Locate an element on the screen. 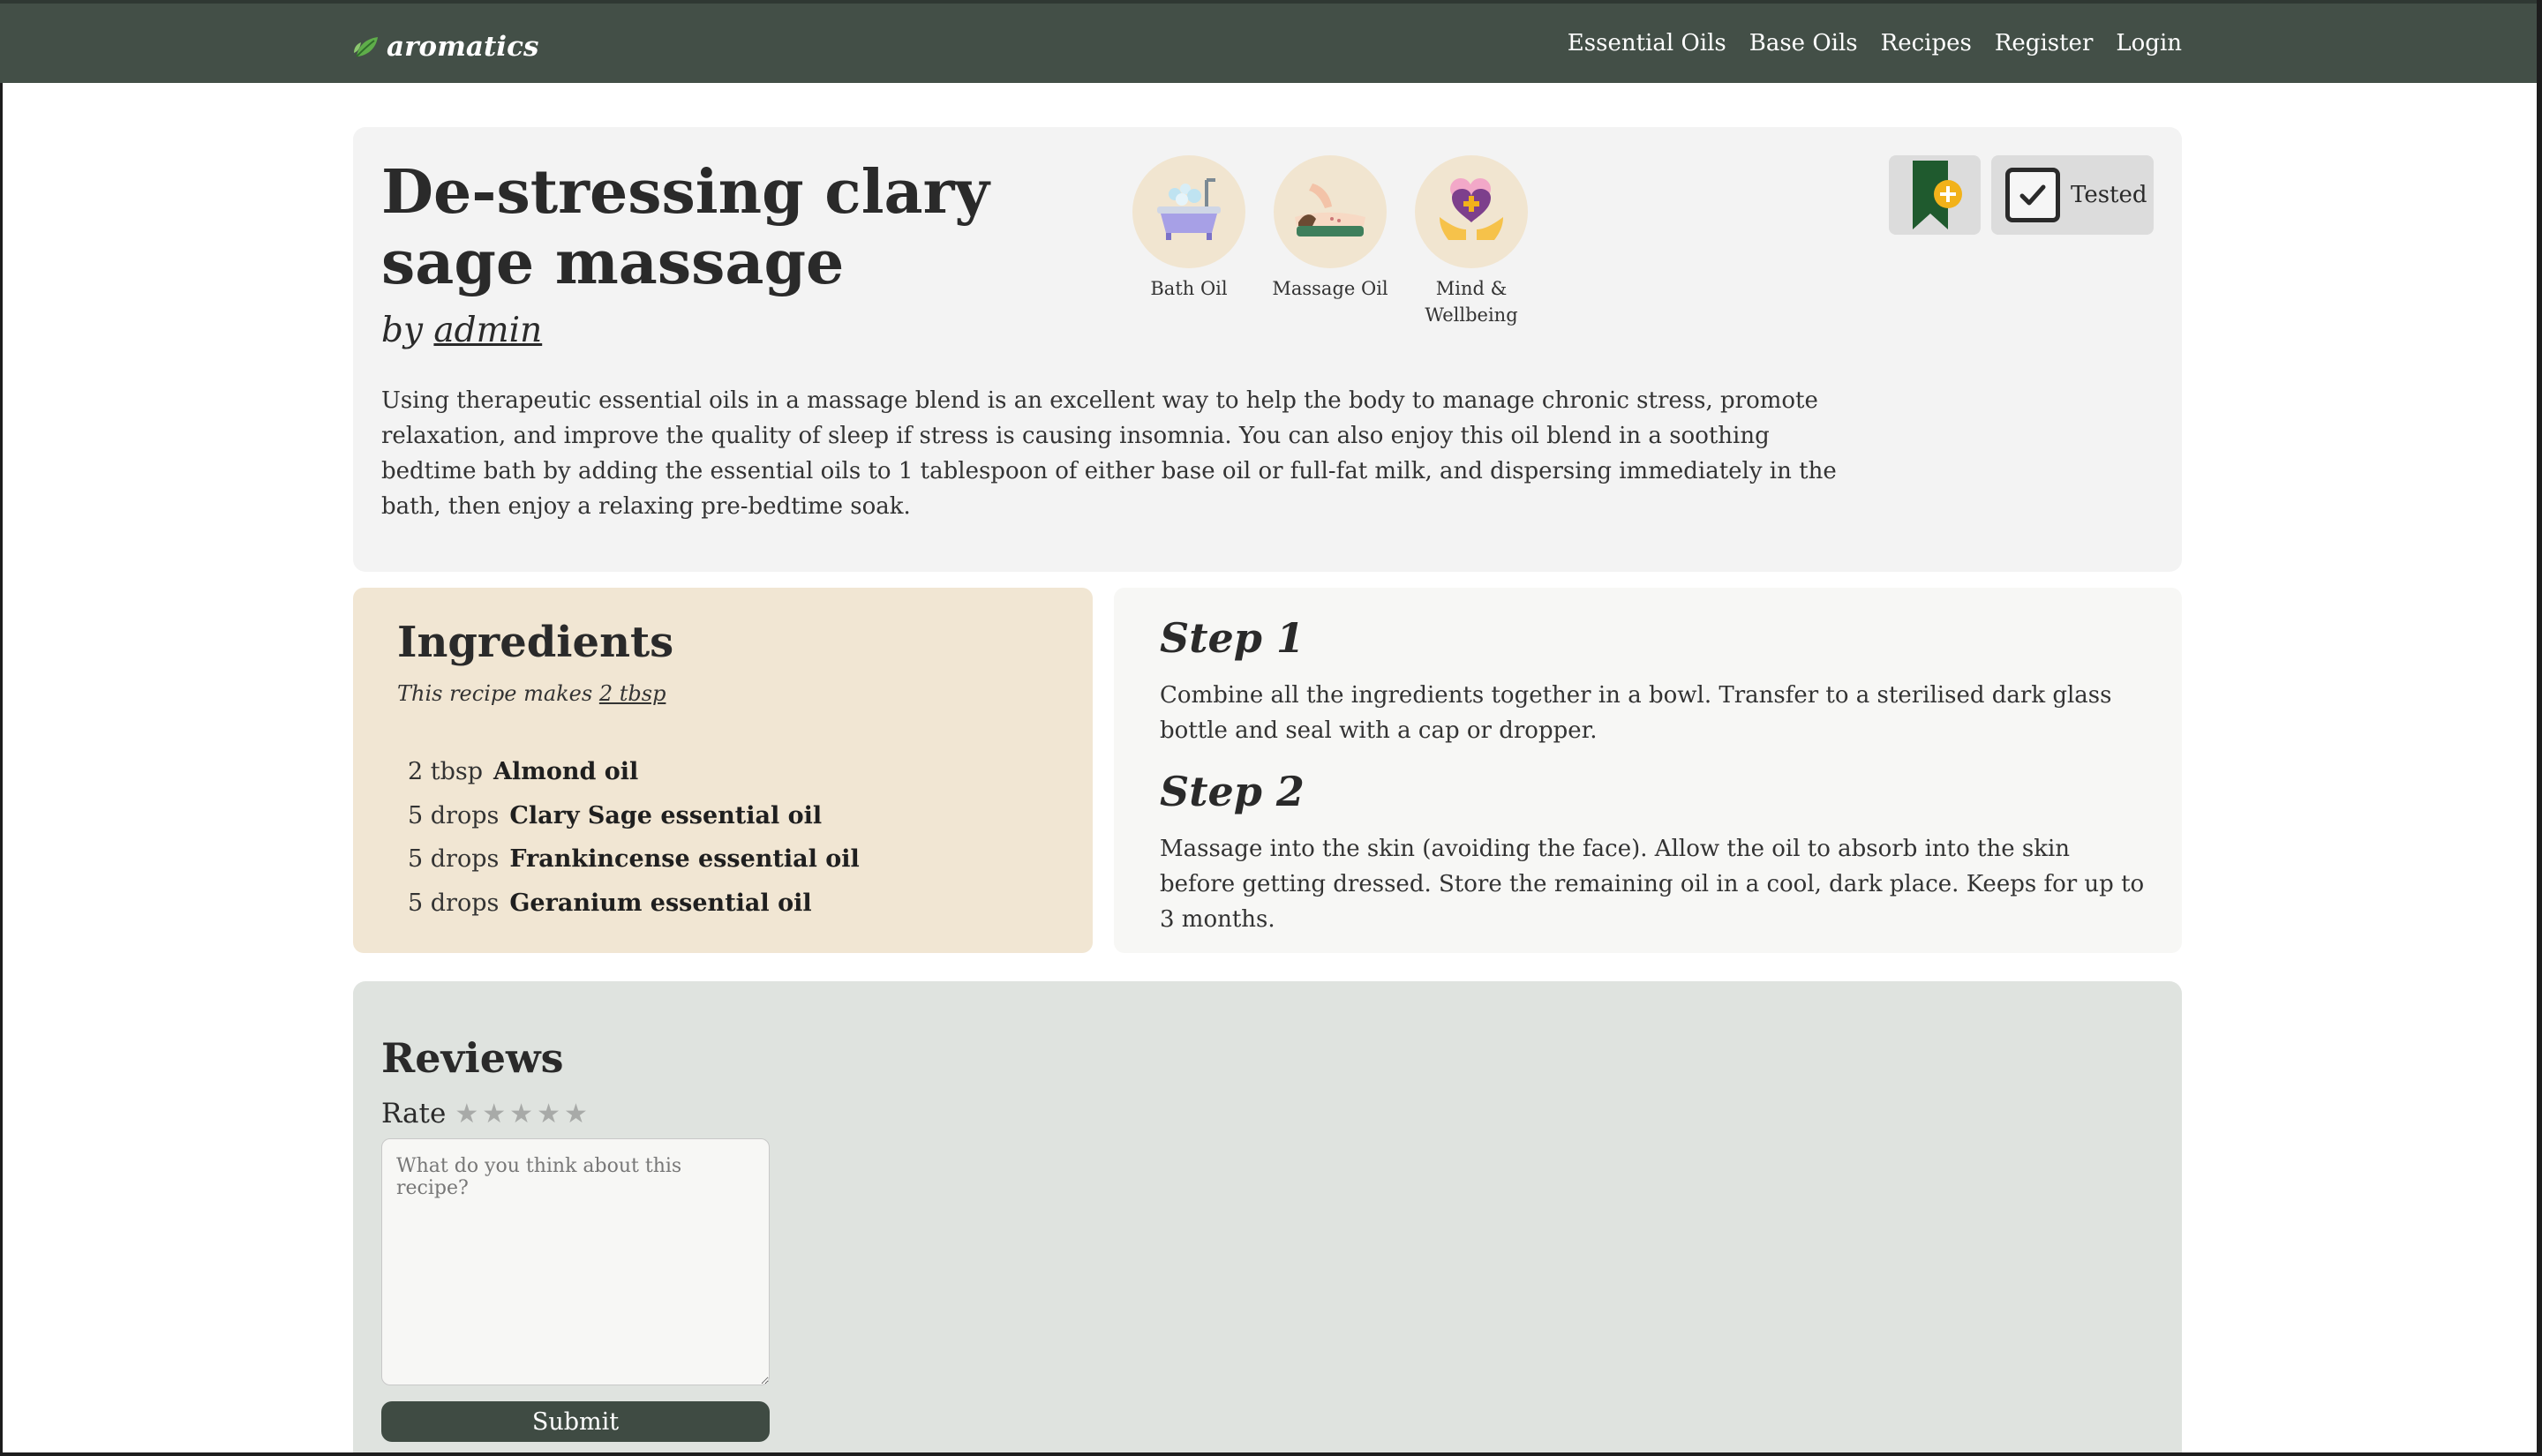 This screenshot has width=2542, height=1456. category-mind-wellbeing: Mind & Wellbeing is located at coordinates (1471, 241).